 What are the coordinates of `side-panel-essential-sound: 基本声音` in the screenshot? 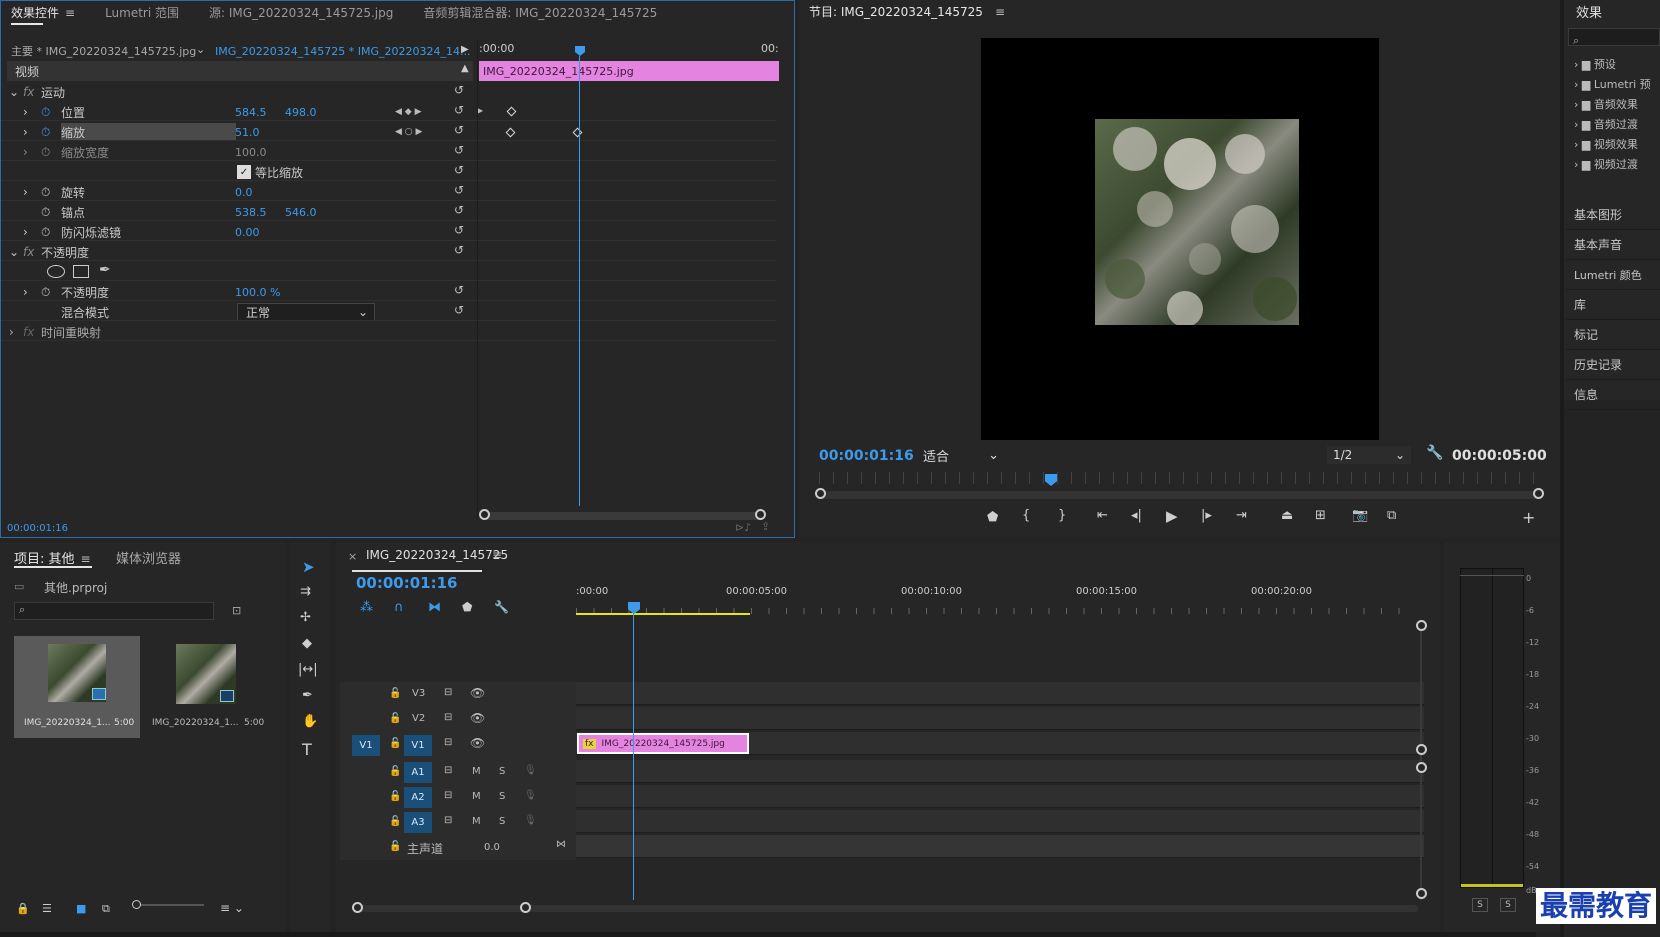 It's located at (1613, 245).